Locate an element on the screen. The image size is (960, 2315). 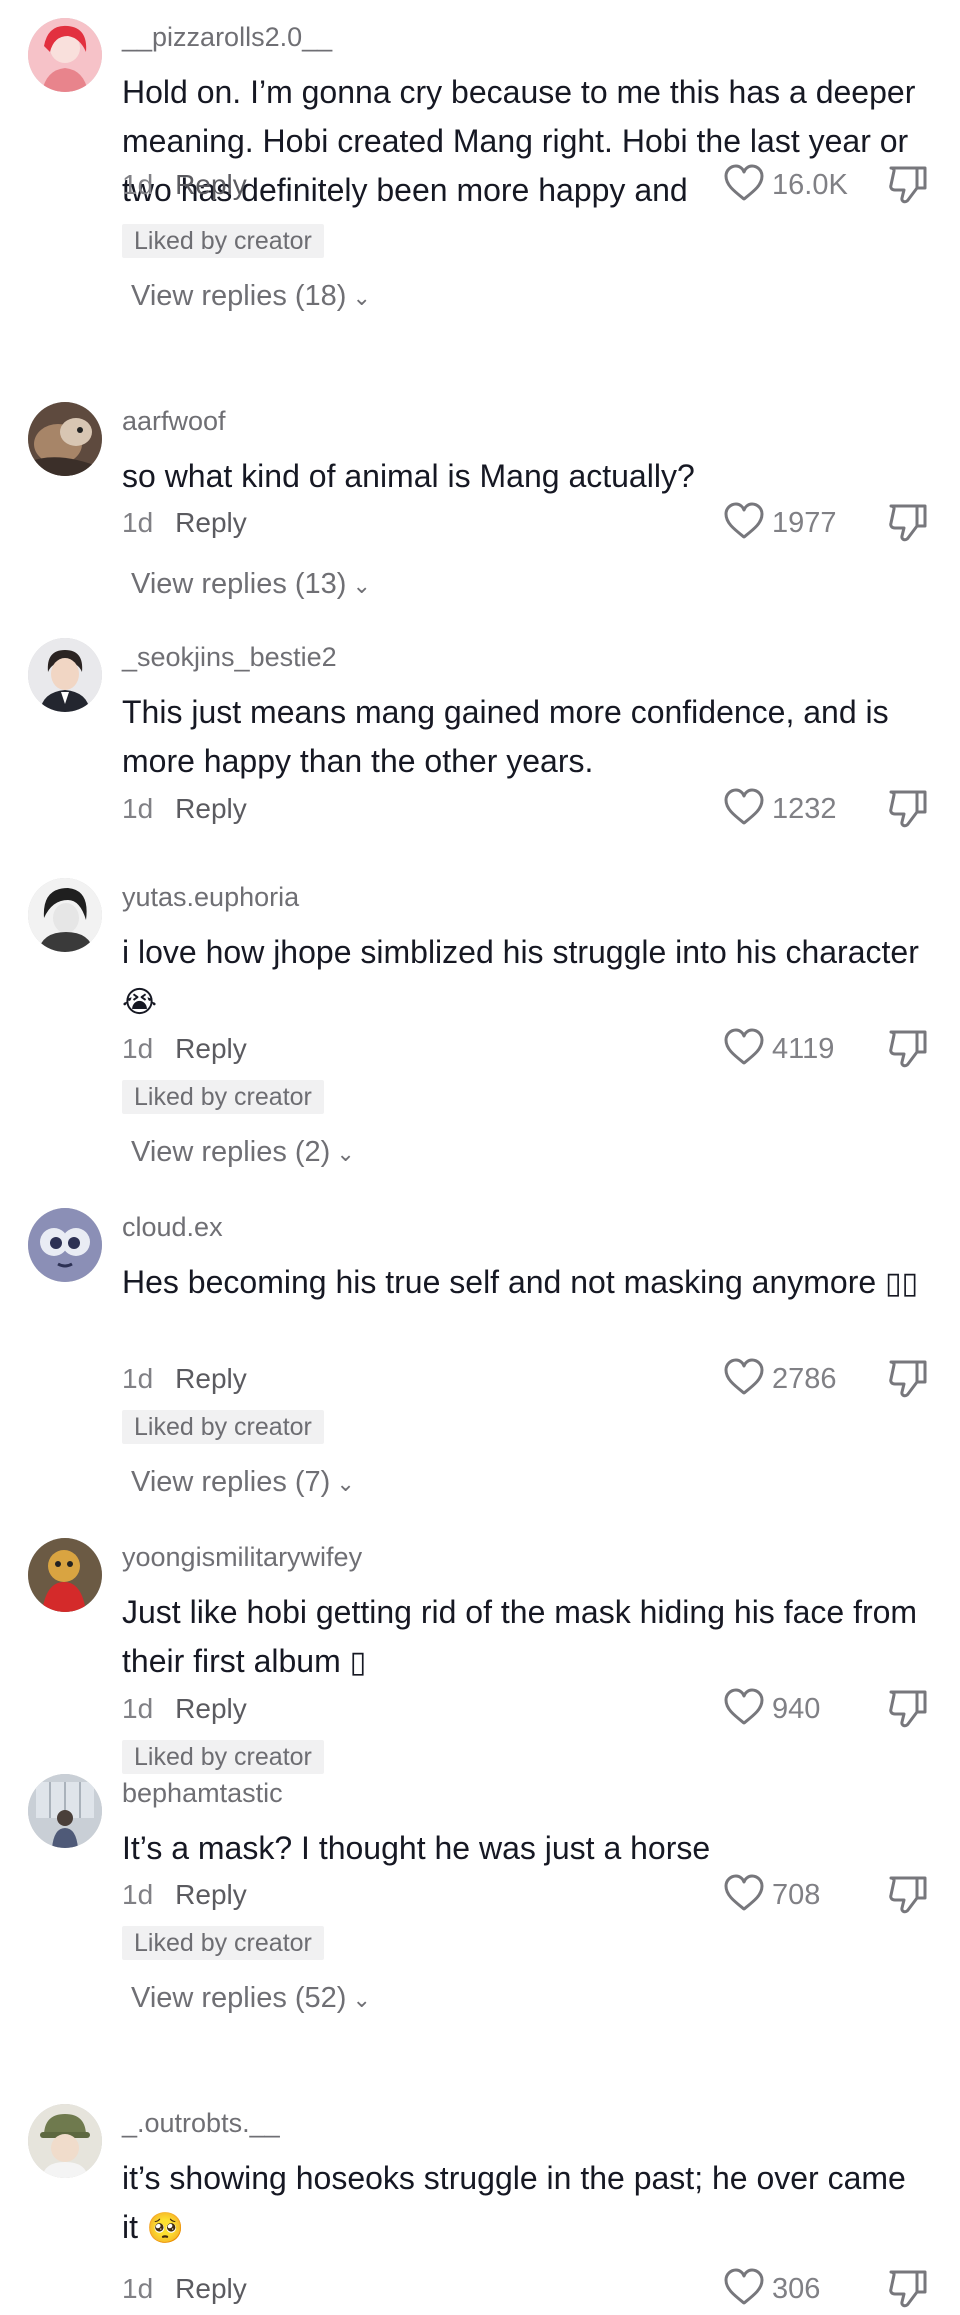
username: aarfwoof is located at coordinates (174, 421).